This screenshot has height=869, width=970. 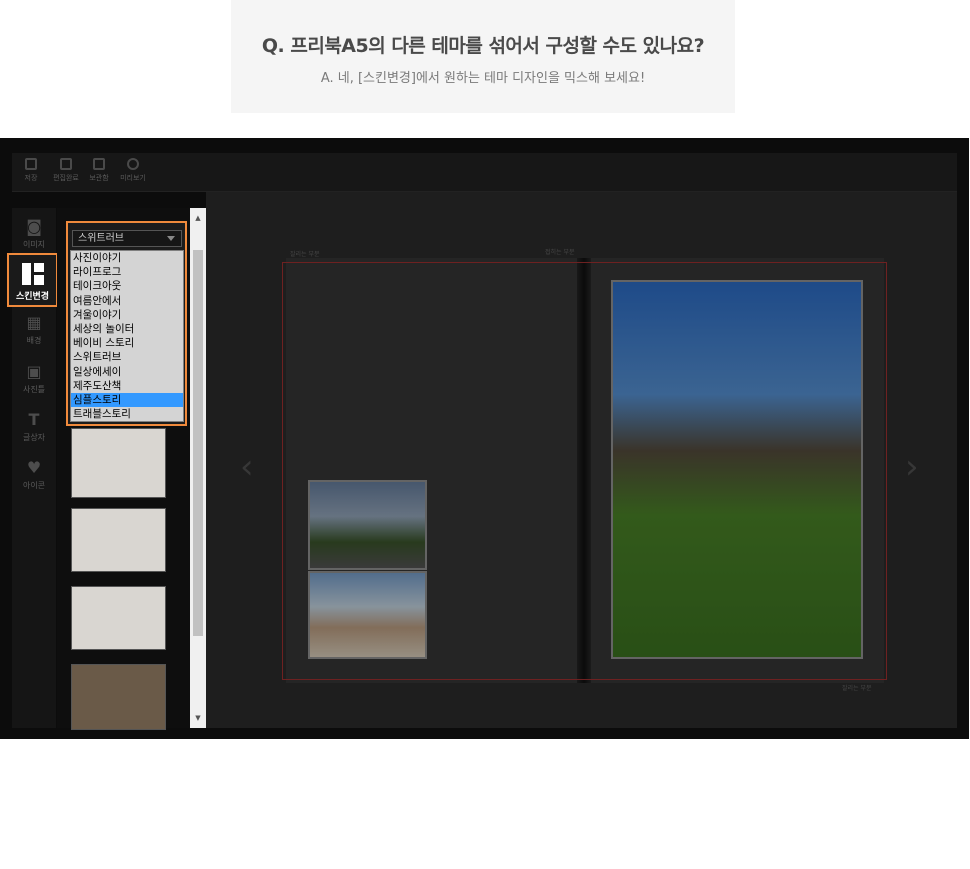 I want to click on nav-icon-label: 아이콘, so click(x=34, y=485).